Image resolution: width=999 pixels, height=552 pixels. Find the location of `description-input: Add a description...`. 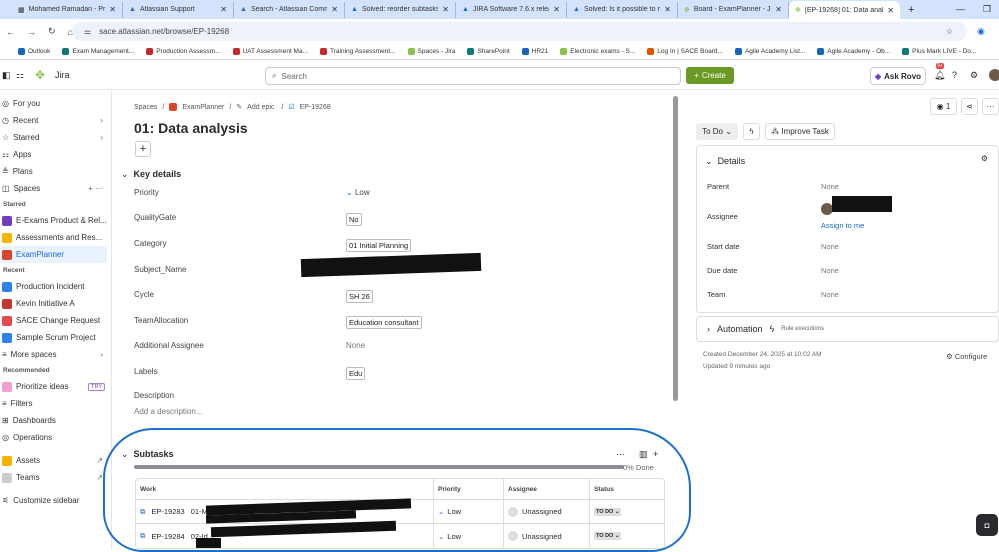

description-input: Add a description... is located at coordinates (394, 414).